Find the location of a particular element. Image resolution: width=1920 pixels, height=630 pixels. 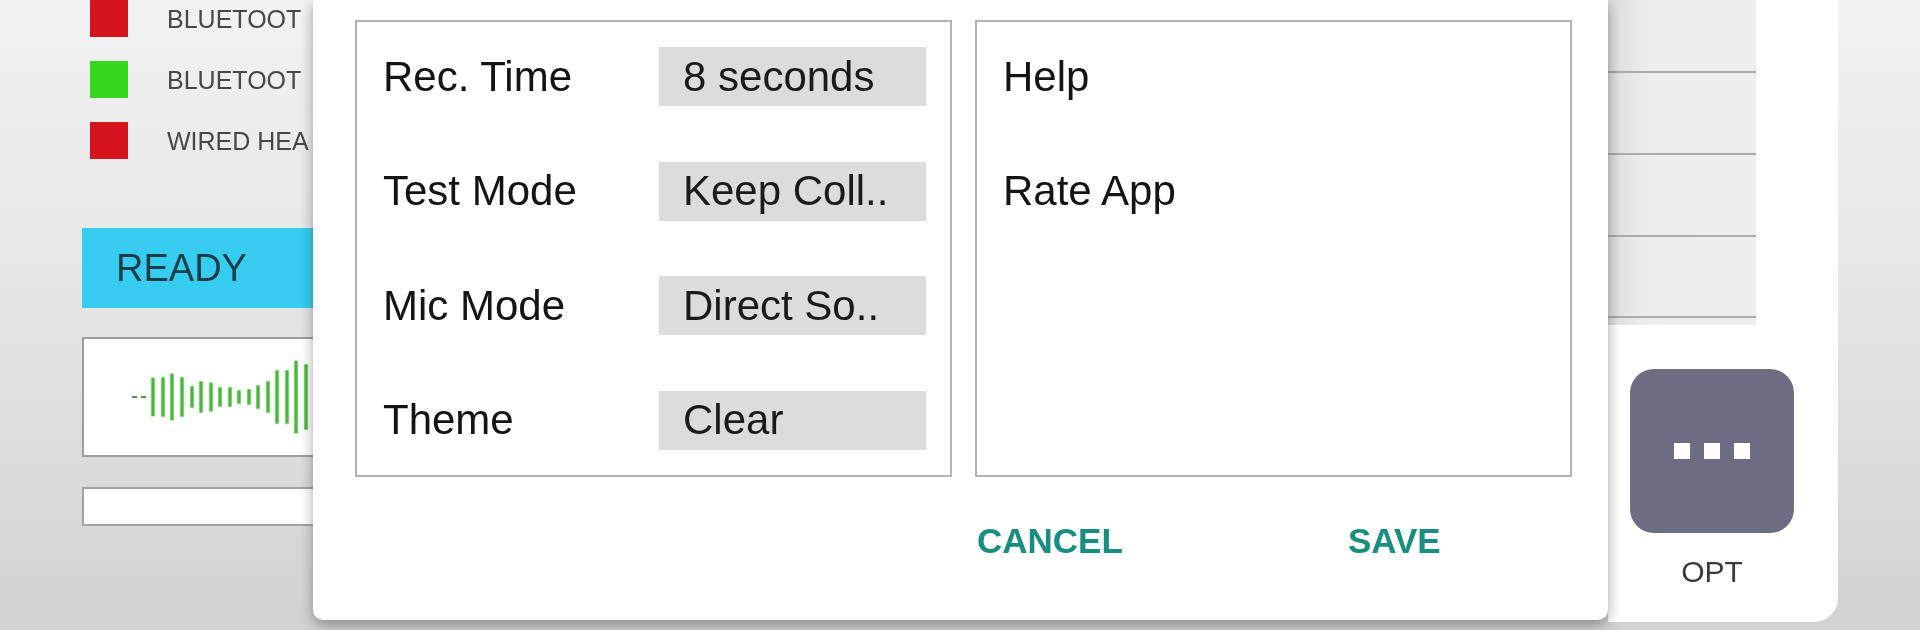

more-icon is located at coordinates (1712, 451).